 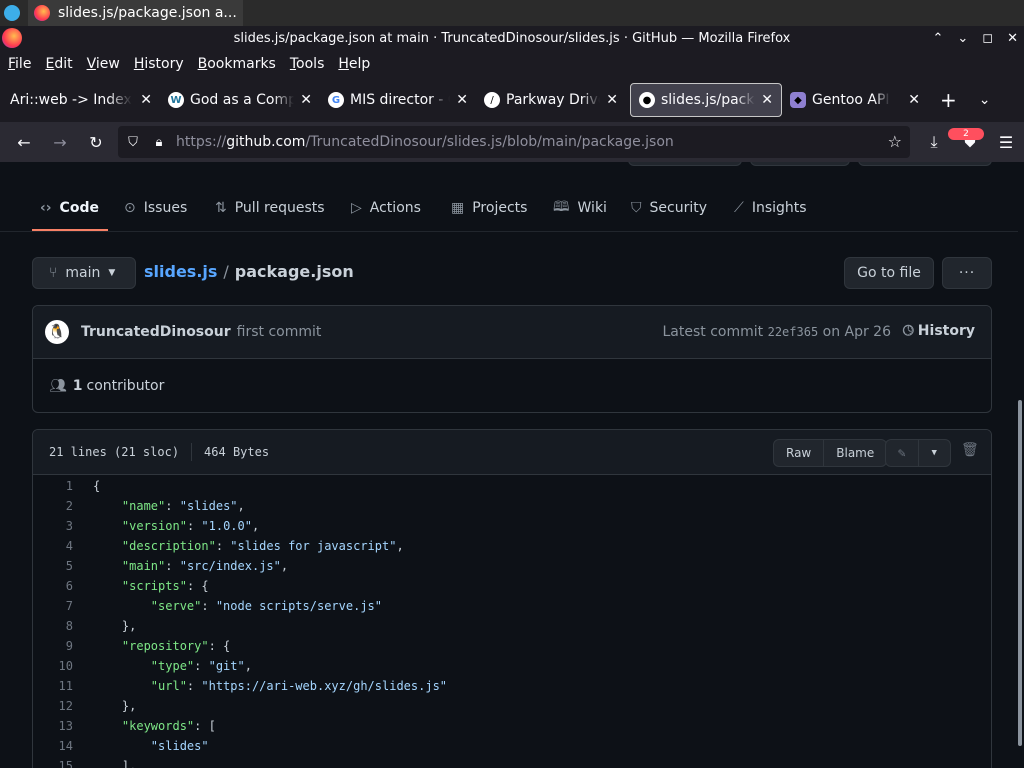 What do you see at coordinates (53, 626) in the screenshot?
I see `line-number: 8` at bounding box center [53, 626].